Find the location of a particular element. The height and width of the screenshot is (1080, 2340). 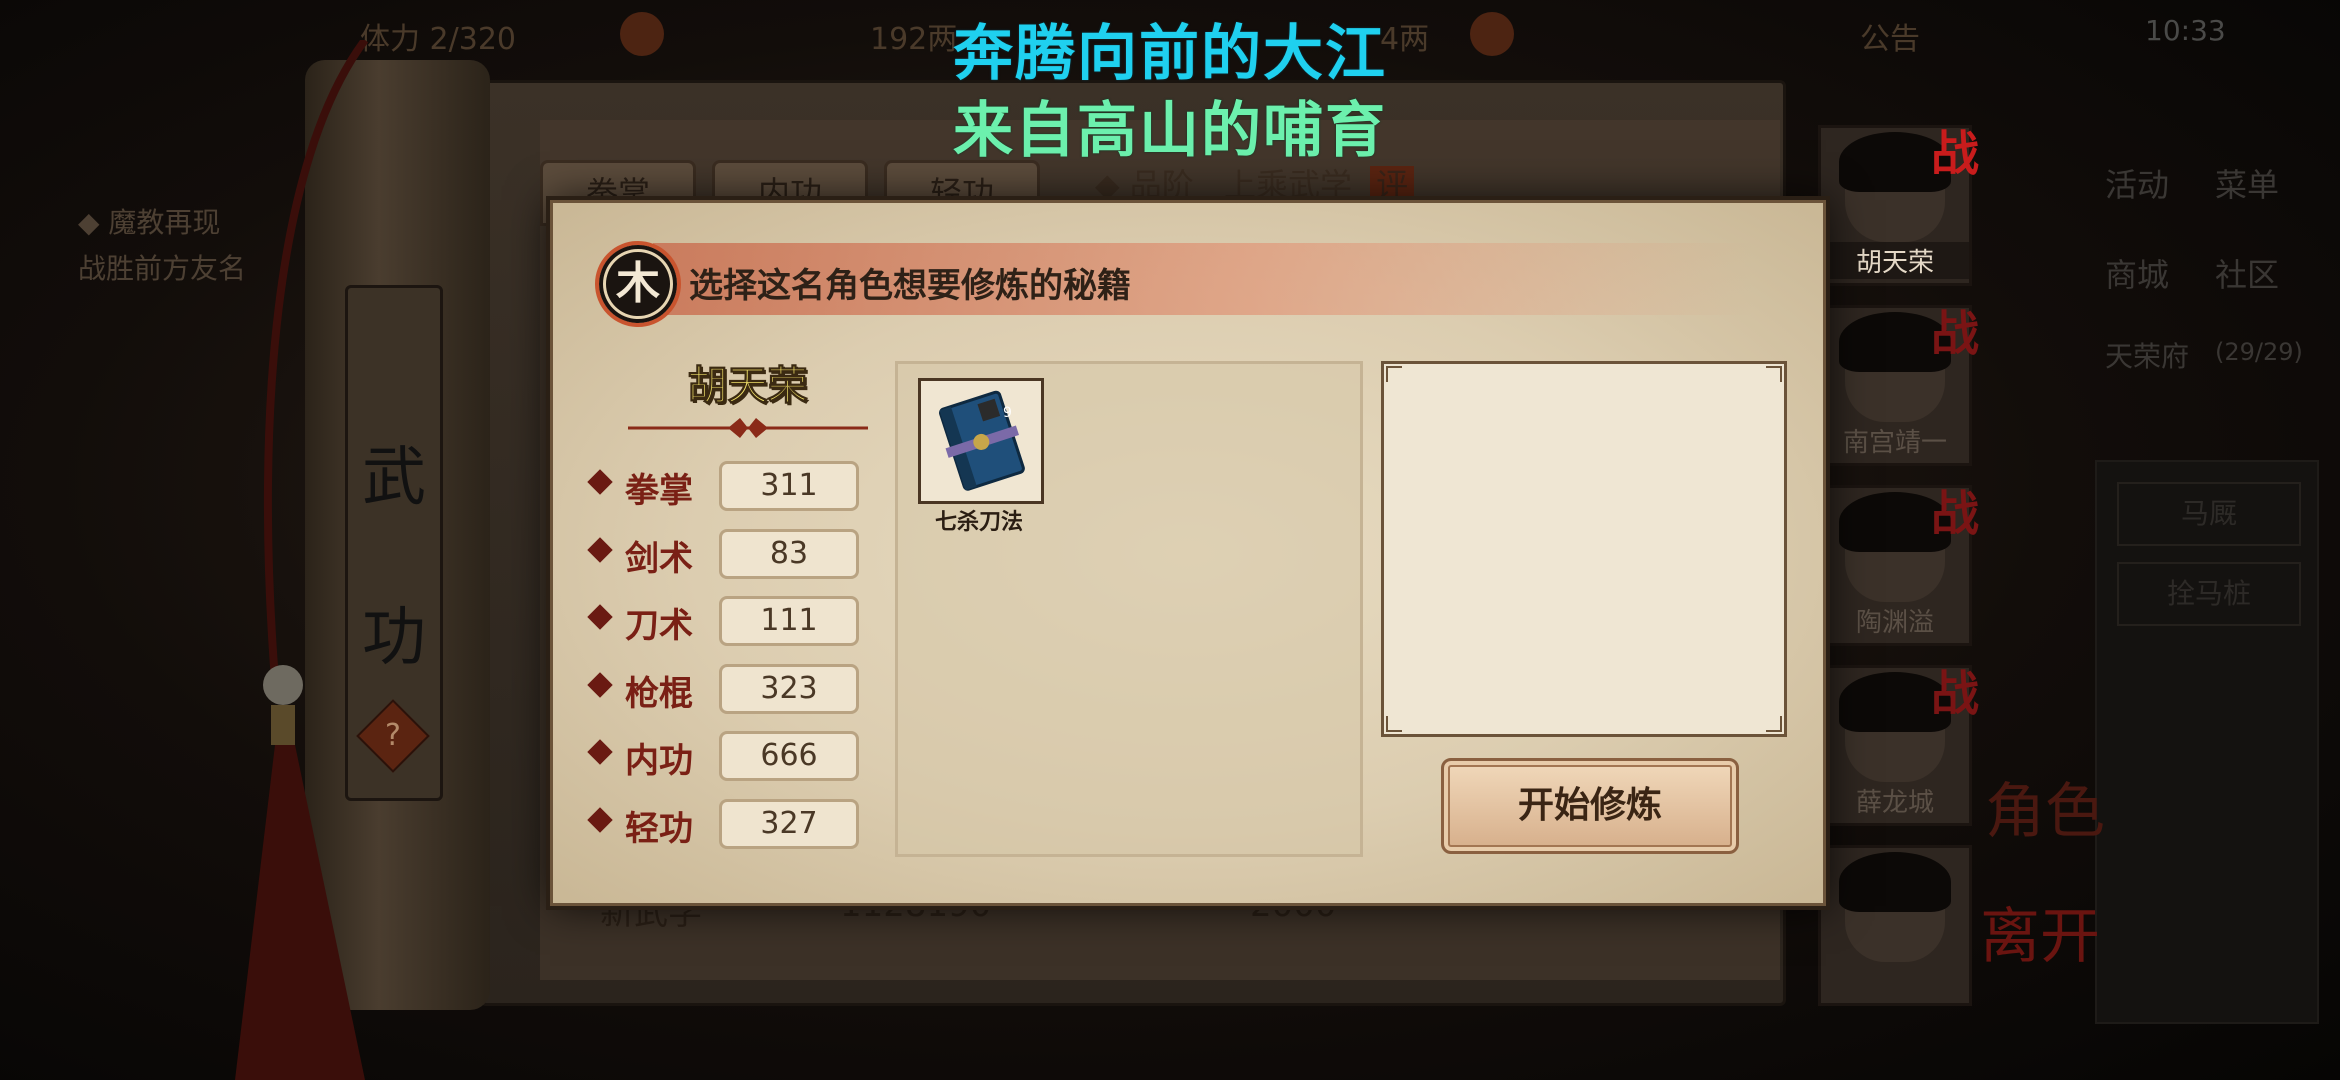

character-name: 胡天荣 is located at coordinates (747, 386).